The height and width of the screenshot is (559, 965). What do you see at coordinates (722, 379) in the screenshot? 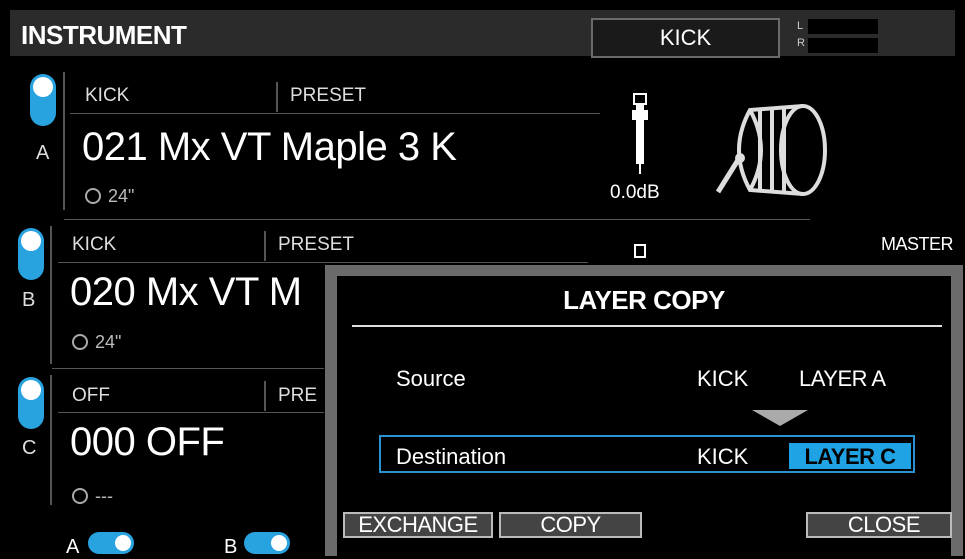
I see `source-instrument: KICK` at bounding box center [722, 379].